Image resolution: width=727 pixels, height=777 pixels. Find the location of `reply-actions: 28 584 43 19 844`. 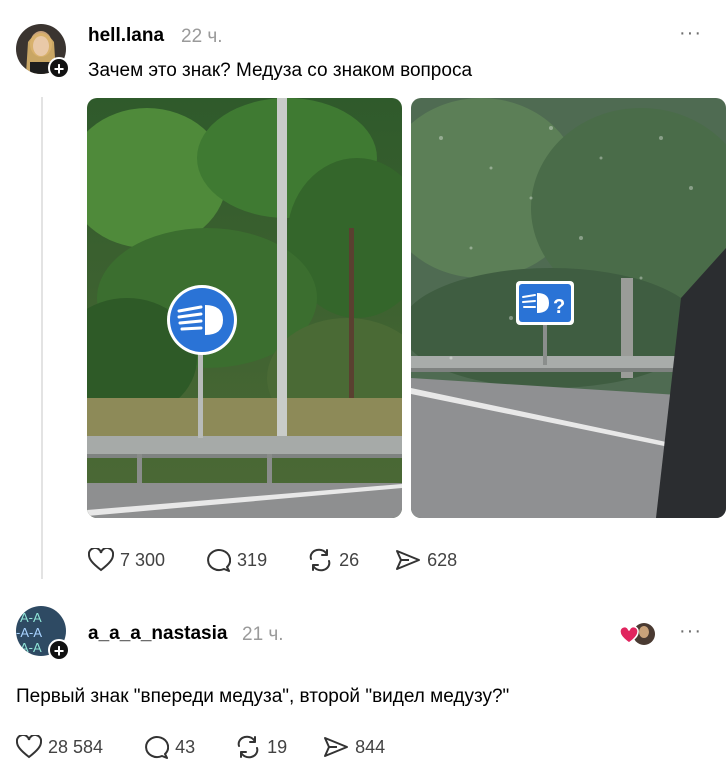

reply-actions: 28 584 43 19 844 is located at coordinates (200, 747).